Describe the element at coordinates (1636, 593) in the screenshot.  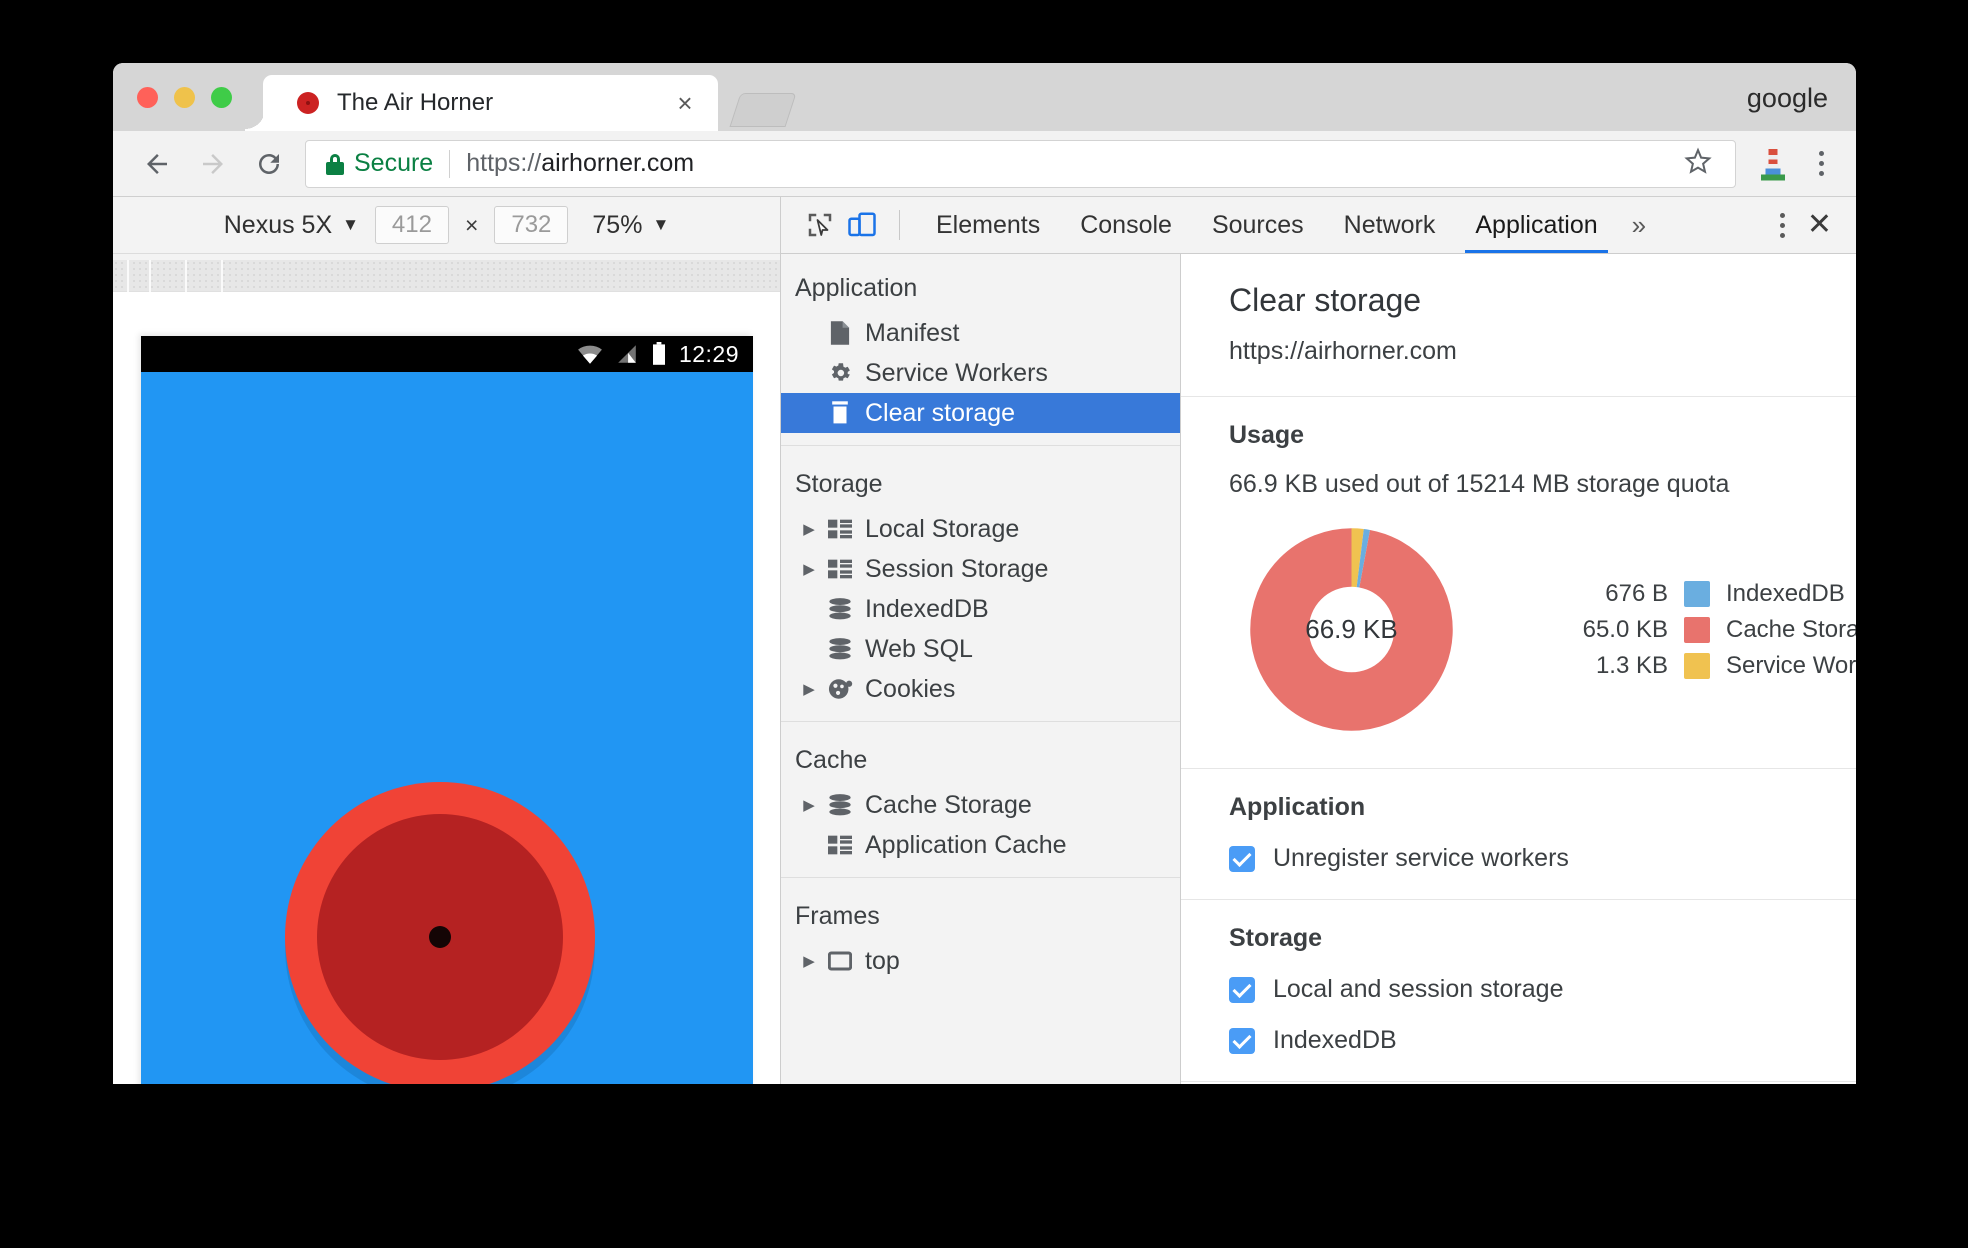
I see `legend-value: 676 B` at that location.